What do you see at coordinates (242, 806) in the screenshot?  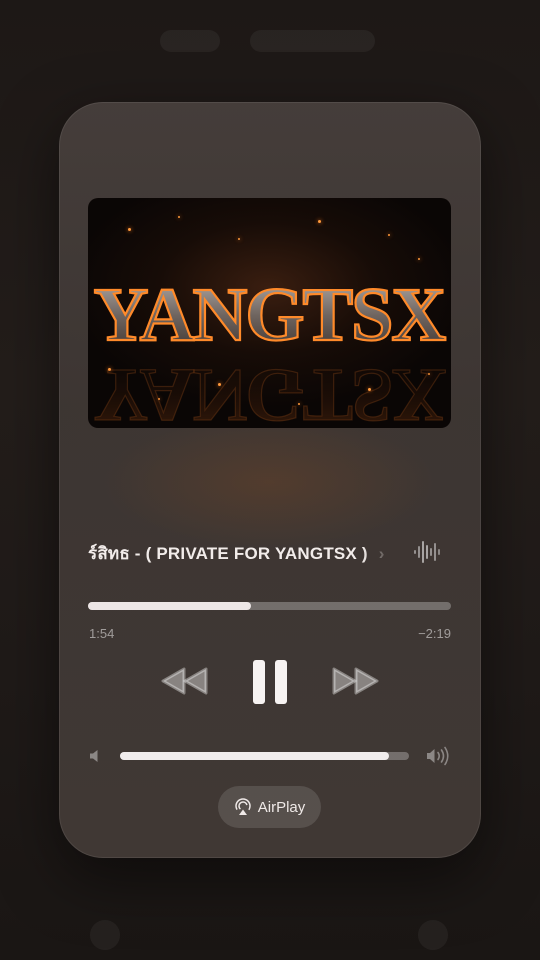 I see `airplay-icon` at bounding box center [242, 806].